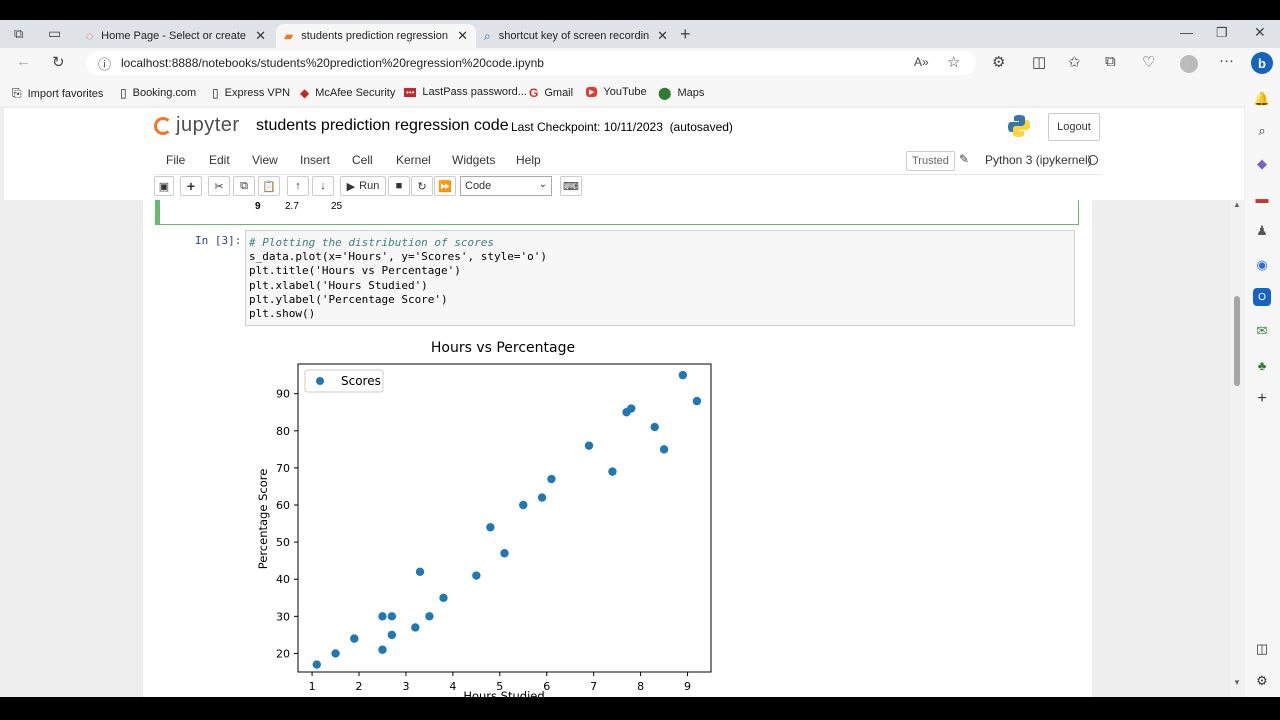  Describe the element at coordinates (1237, 341) in the screenshot. I see `scrollbar-thumb` at that location.